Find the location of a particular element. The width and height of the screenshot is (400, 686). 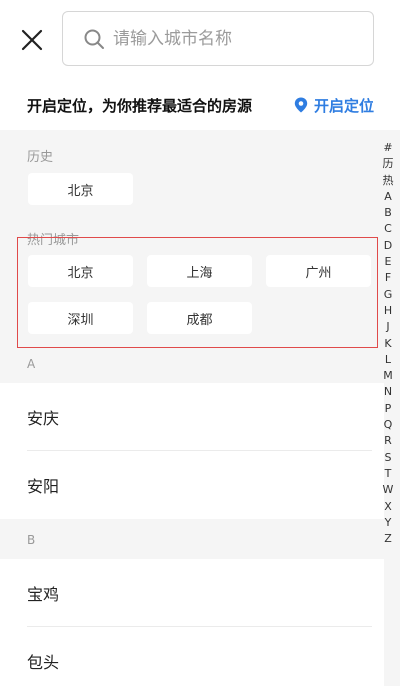

index-letter: D is located at coordinates (388, 246).